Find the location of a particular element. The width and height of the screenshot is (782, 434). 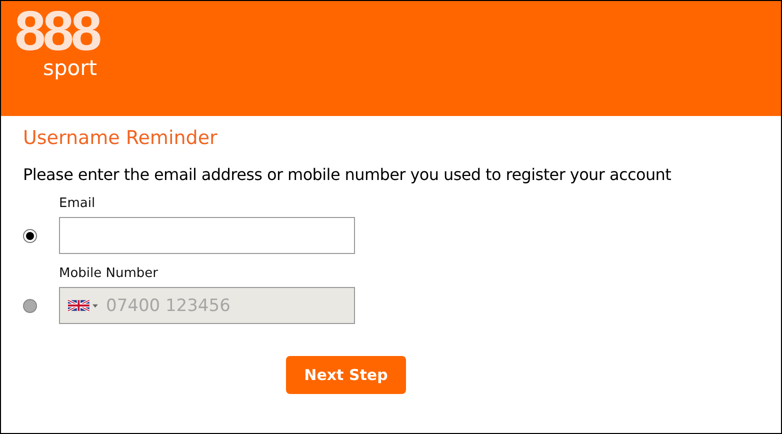

instruction-text: Please enter the email address or mobile number you used to register your account is located at coordinates (347, 174).